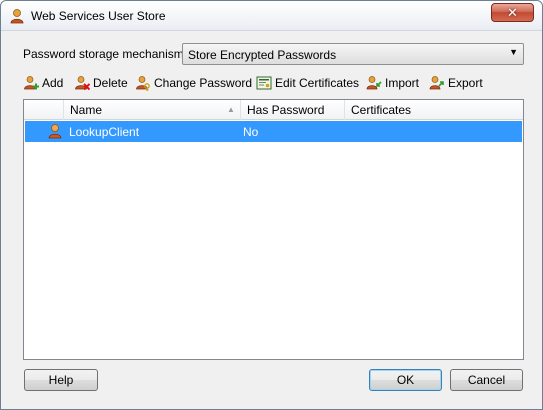 This screenshot has width=543, height=410. What do you see at coordinates (31, 83) in the screenshot?
I see `add-user-icon` at bounding box center [31, 83].